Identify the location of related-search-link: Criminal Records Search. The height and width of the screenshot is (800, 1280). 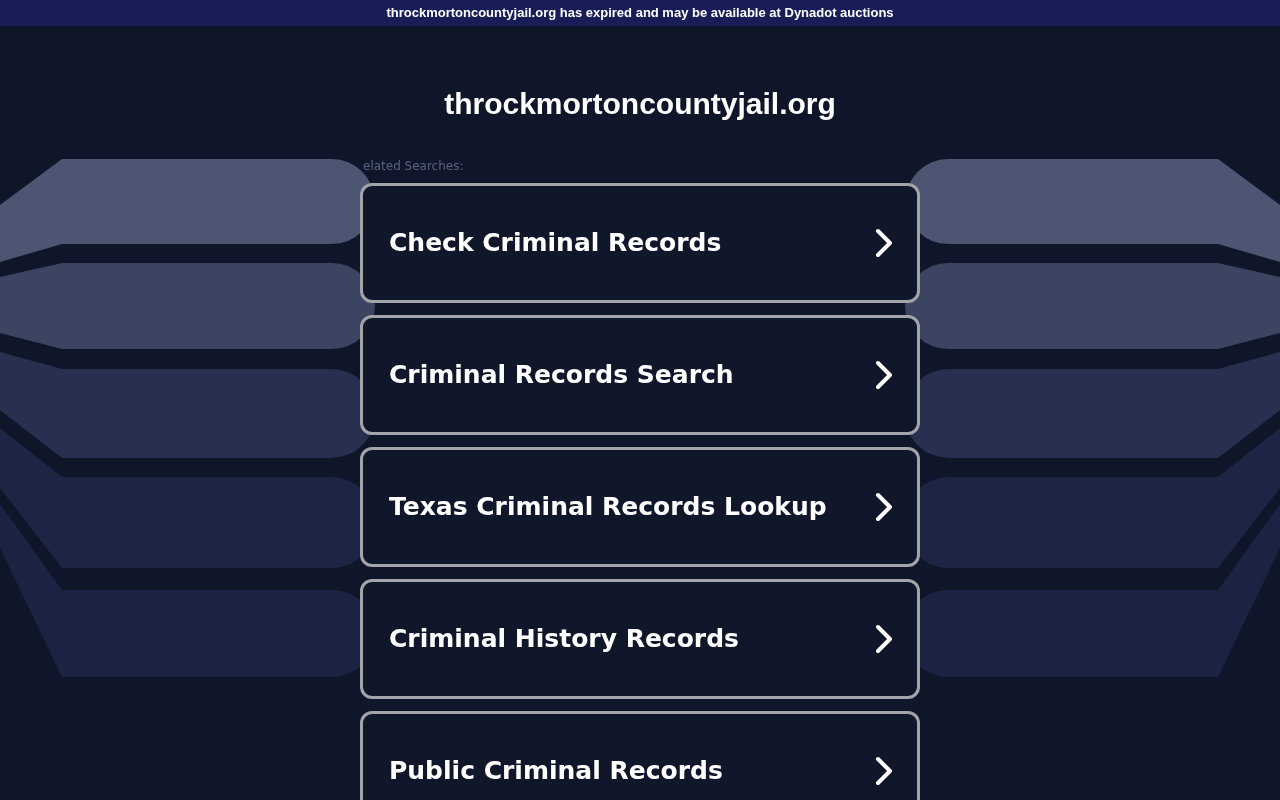
(640, 375).